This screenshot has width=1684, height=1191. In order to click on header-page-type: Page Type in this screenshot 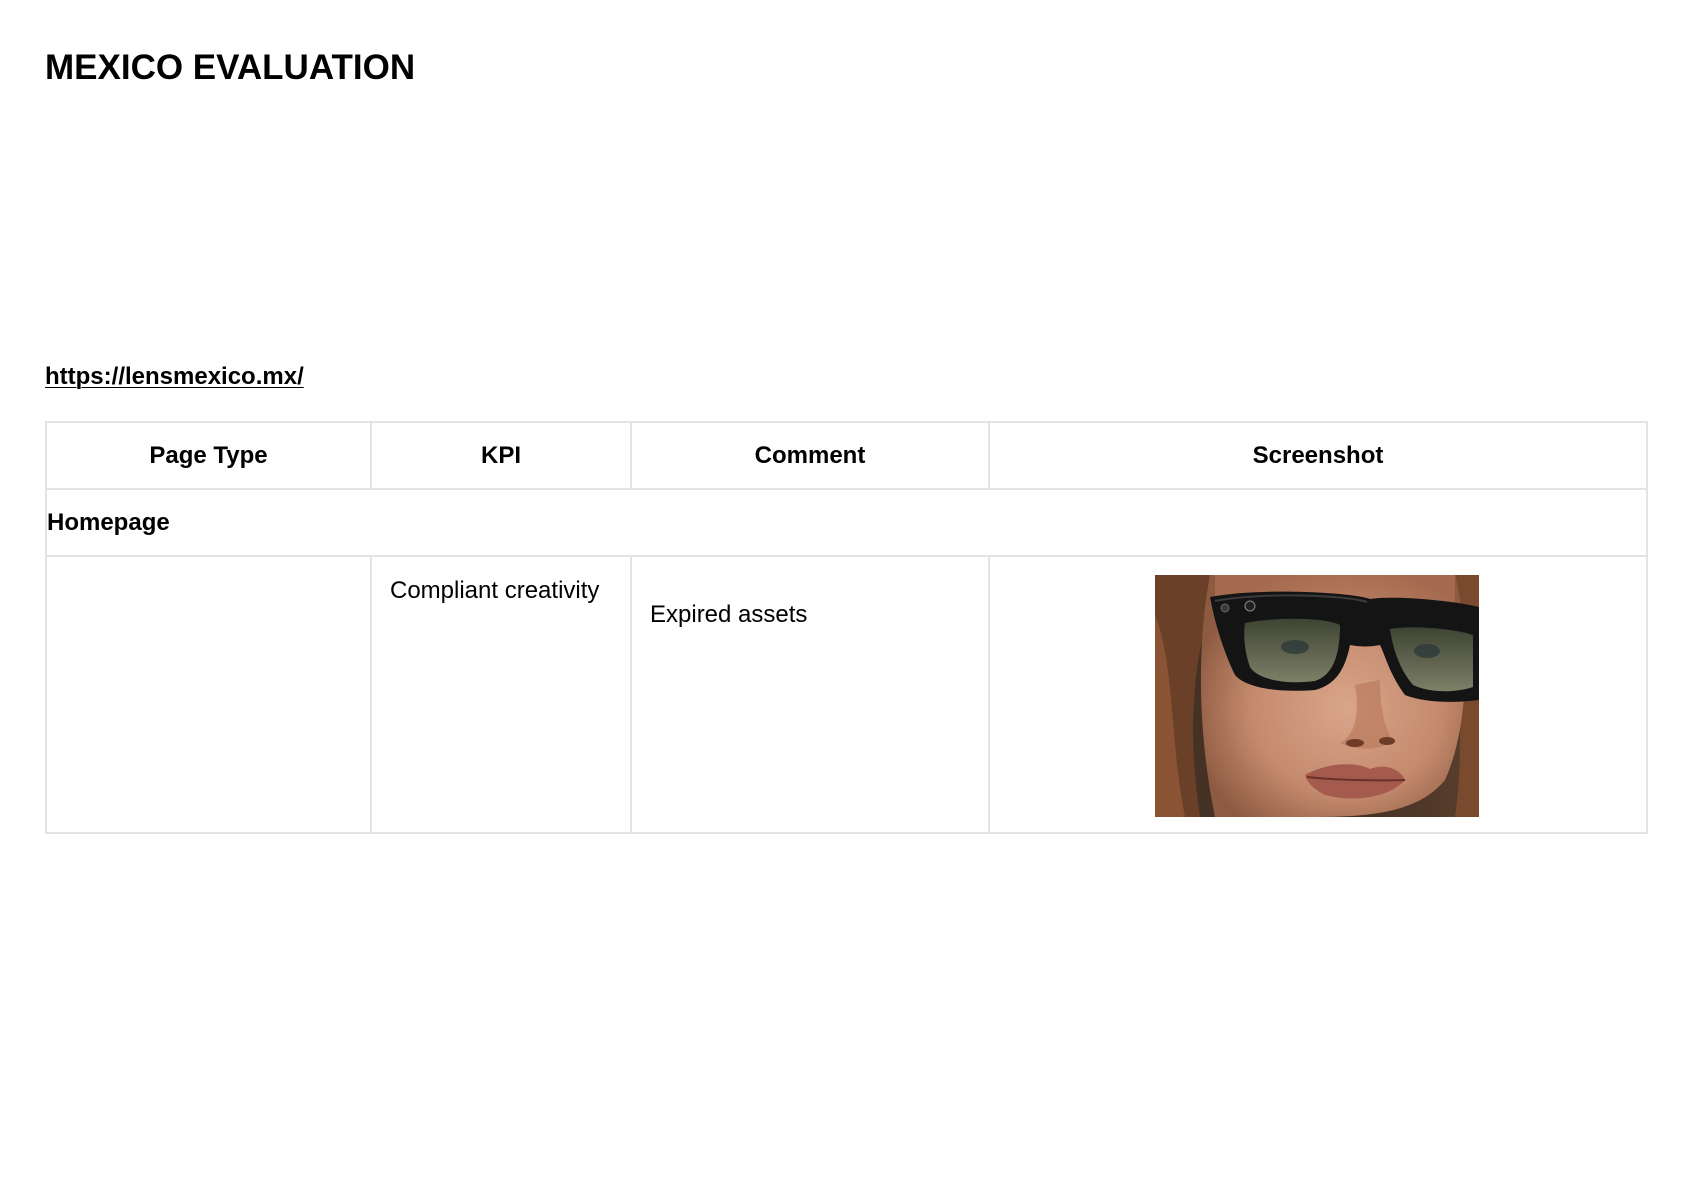, I will do `click(208, 455)`.